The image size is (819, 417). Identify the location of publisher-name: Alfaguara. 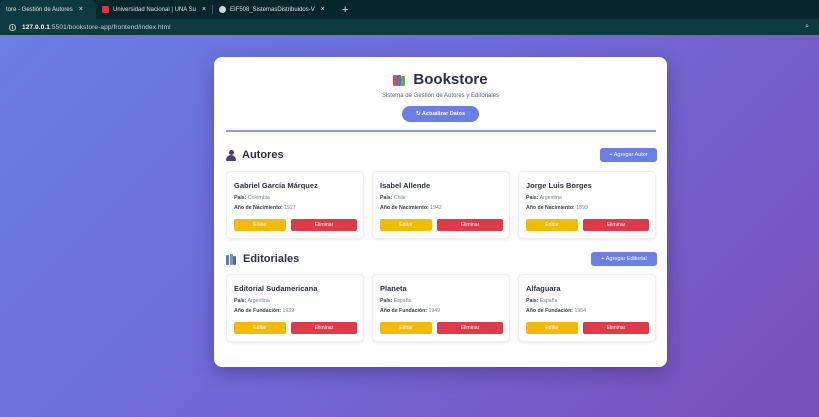
(543, 288).